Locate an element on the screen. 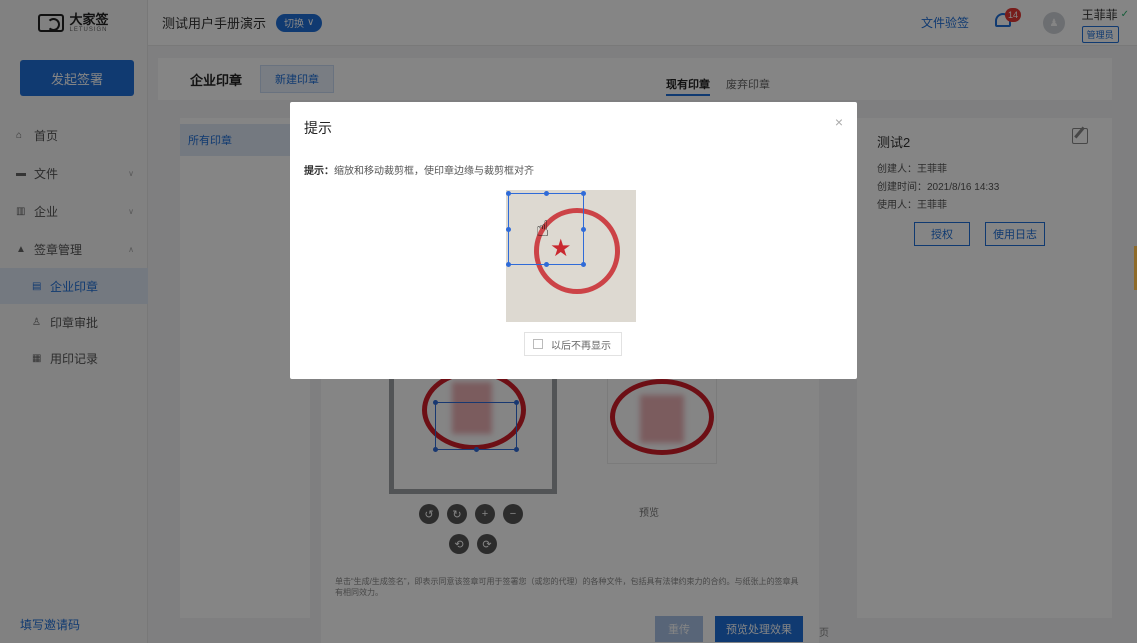  close-icon: × is located at coordinates (839, 122).